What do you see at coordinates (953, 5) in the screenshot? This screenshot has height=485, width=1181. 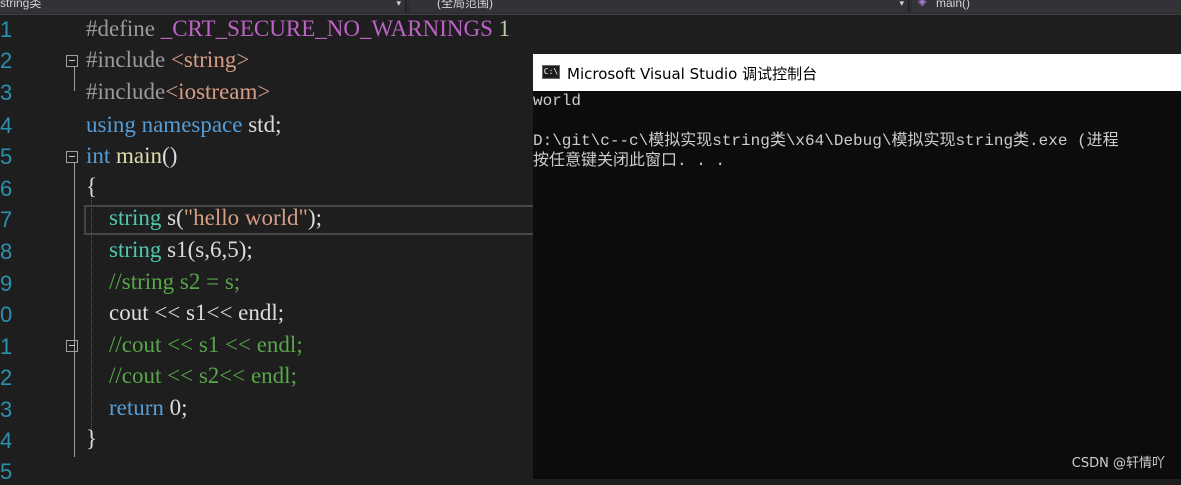 I see `member-dropdown-label: main()` at bounding box center [953, 5].